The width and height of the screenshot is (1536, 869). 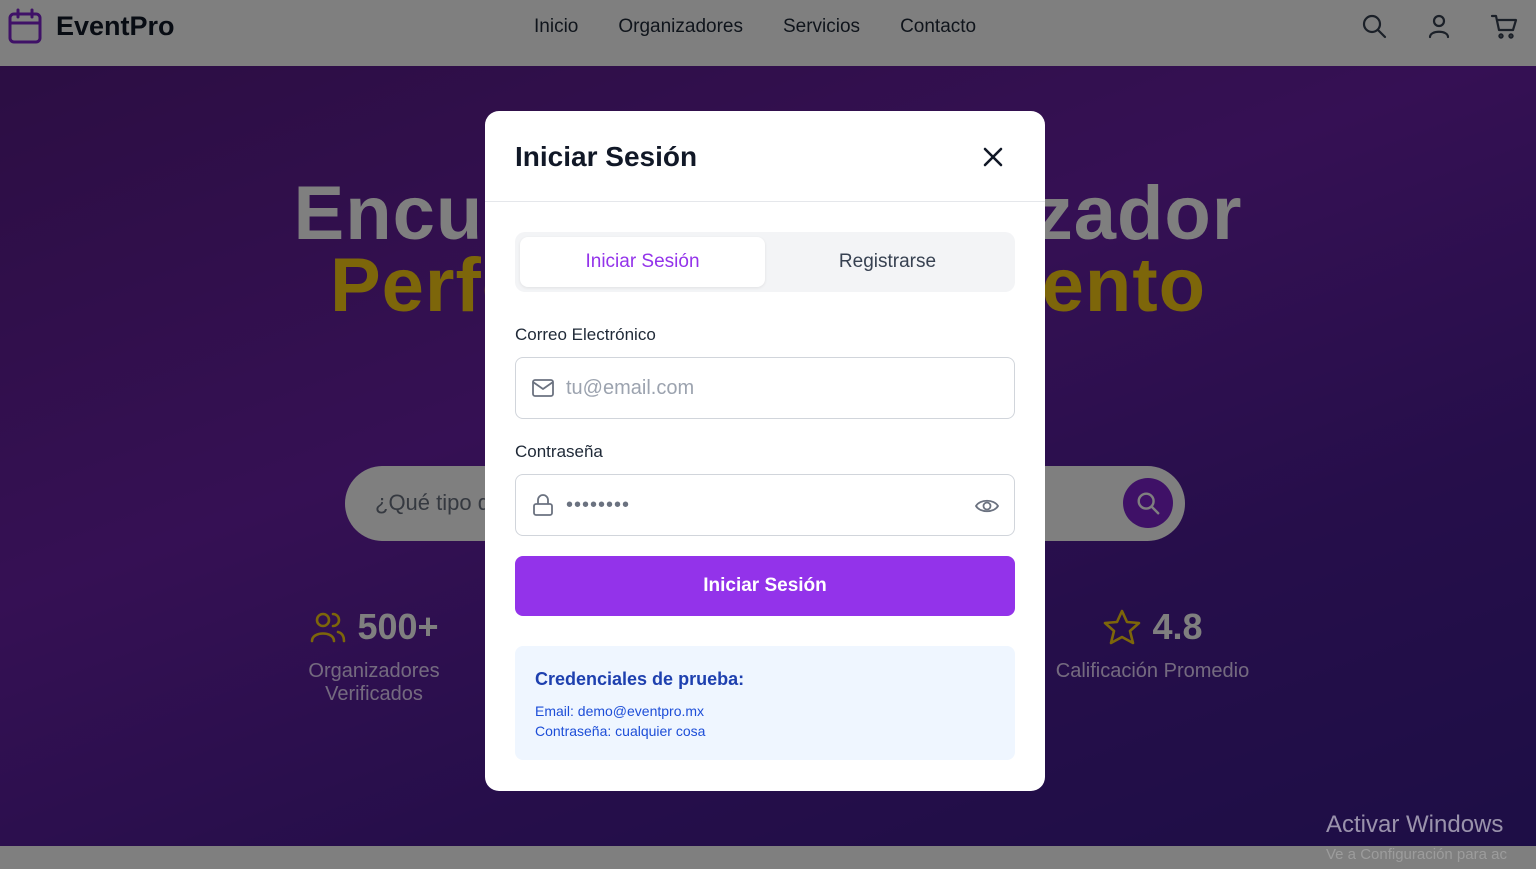 I want to click on windows-activation-title: Activar Windows, so click(x=1415, y=824).